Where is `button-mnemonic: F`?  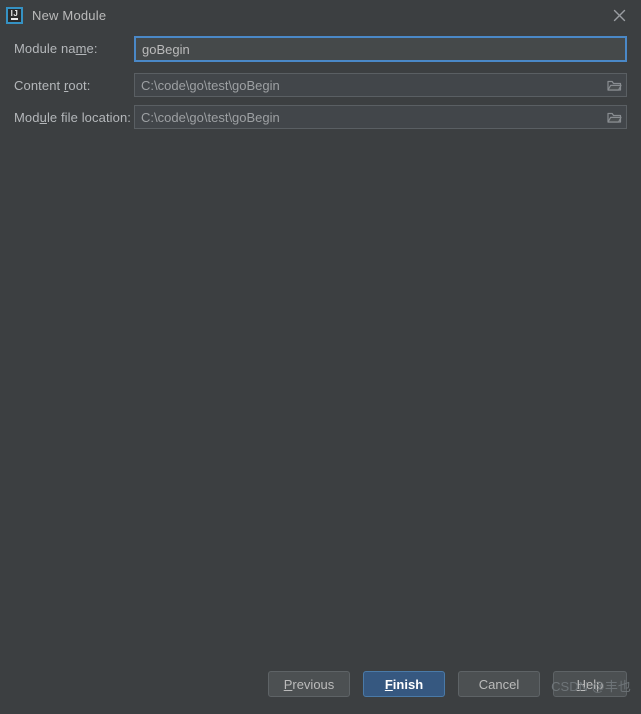
button-mnemonic: F is located at coordinates (388, 684).